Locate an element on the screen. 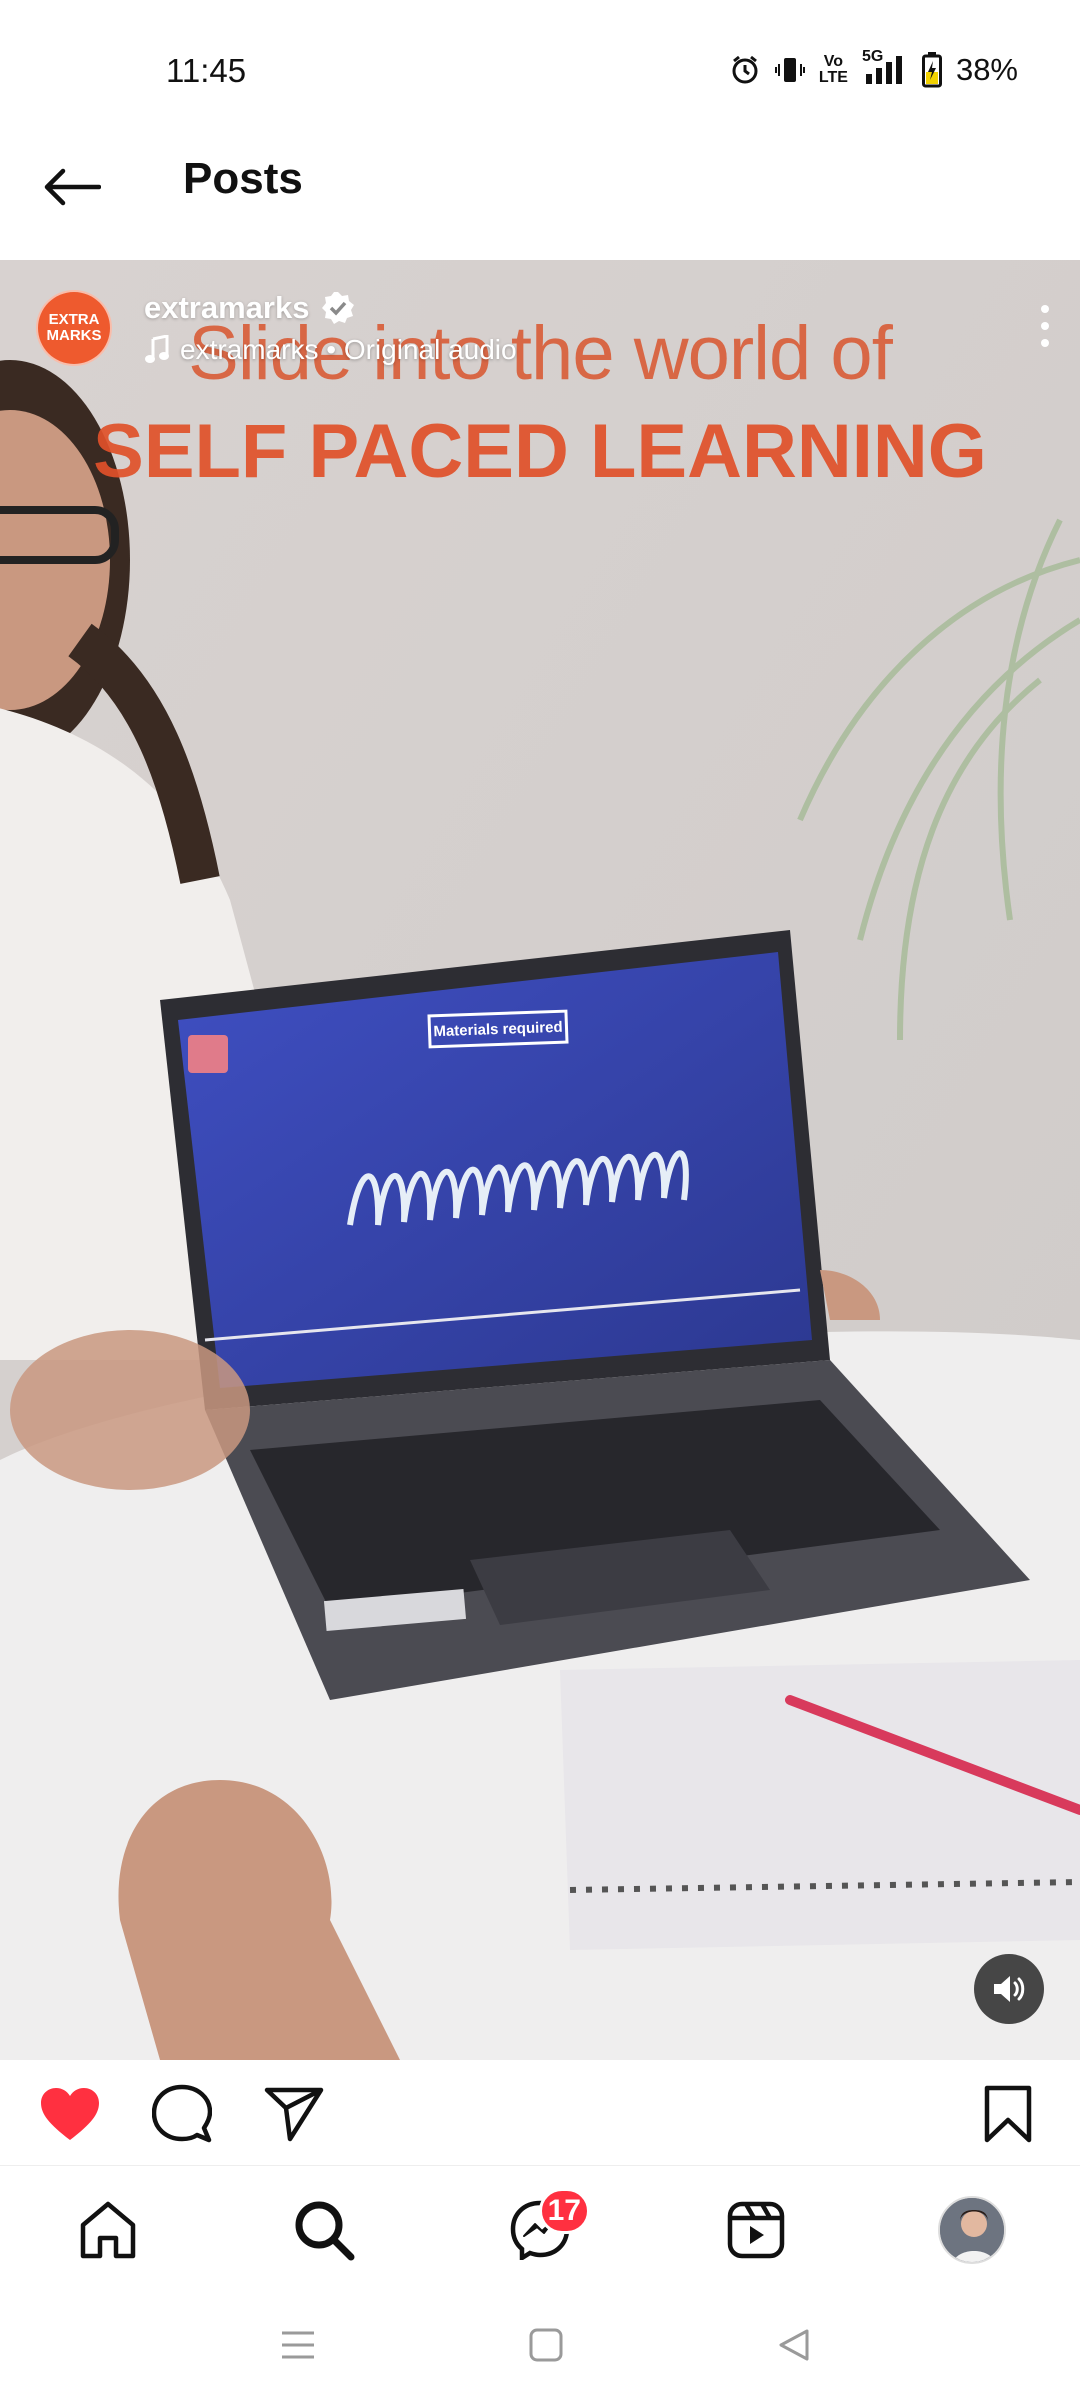 This screenshot has width=1080, height=2400. recents-button is located at coordinates (298, 2345).